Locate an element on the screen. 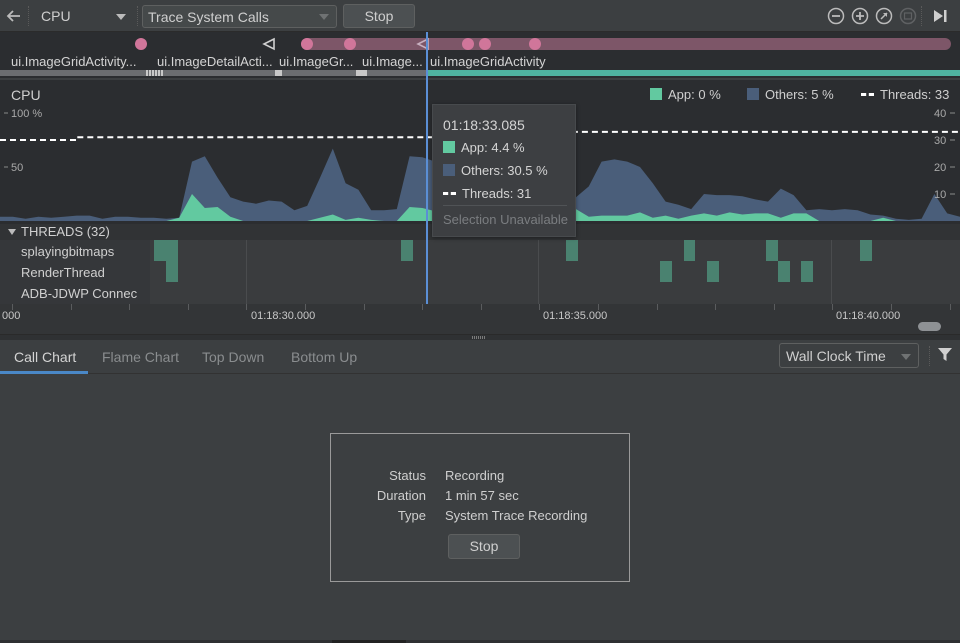 The image size is (960, 643). y-axis-label: 100 % is located at coordinates (27, 114).